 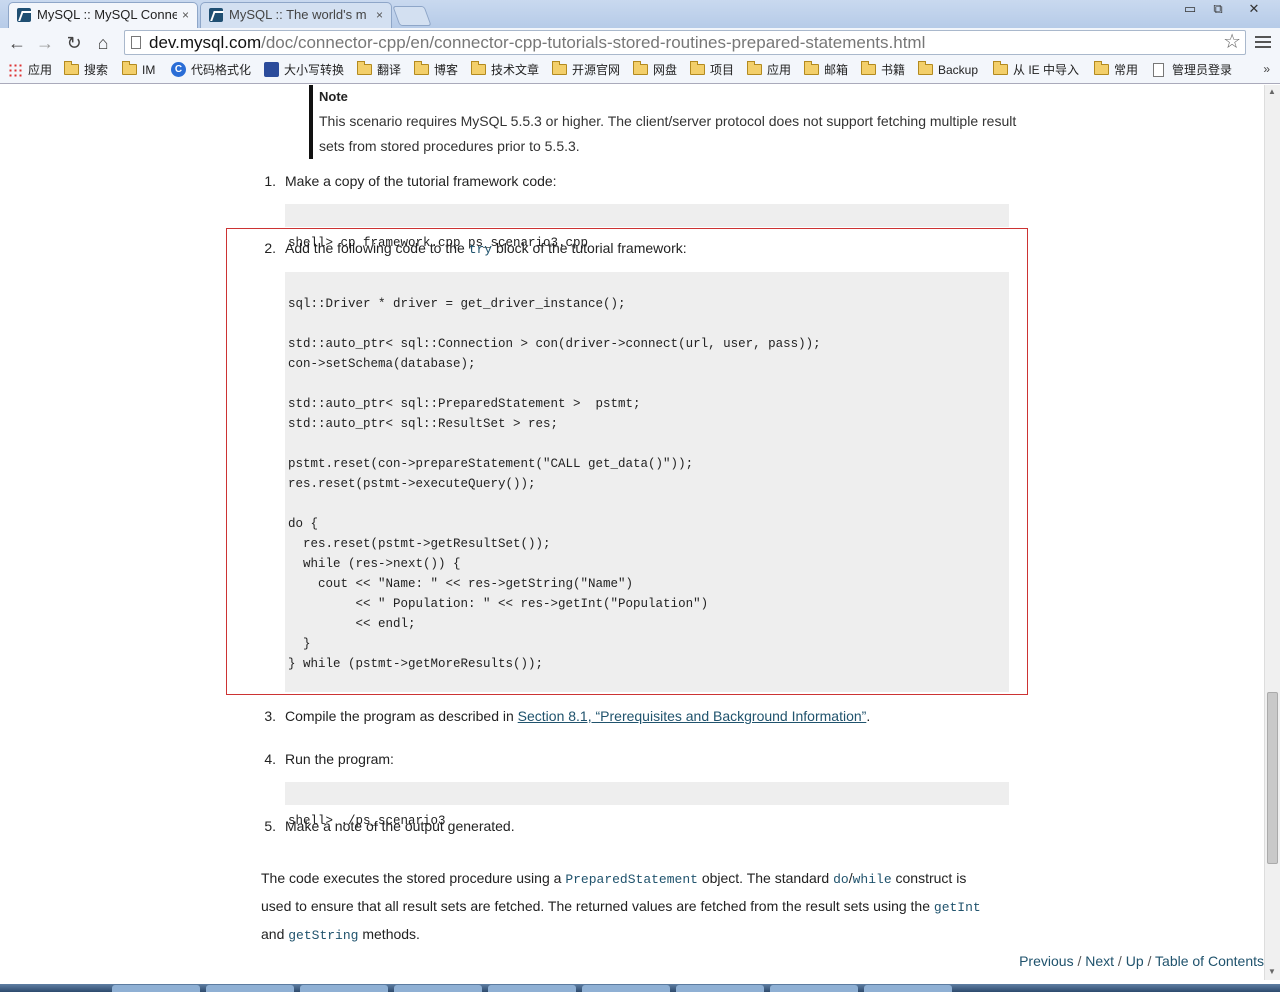 What do you see at coordinates (323, 935) in the screenshot?
I see `inline-code: getString` at bounding box center [323, 935].